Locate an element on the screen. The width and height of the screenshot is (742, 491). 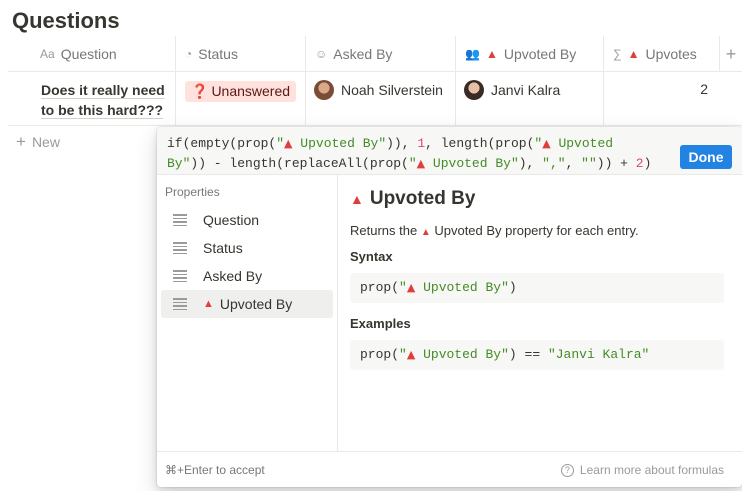
question-mark-icon: ❓ is located at coordinates (200, 91).